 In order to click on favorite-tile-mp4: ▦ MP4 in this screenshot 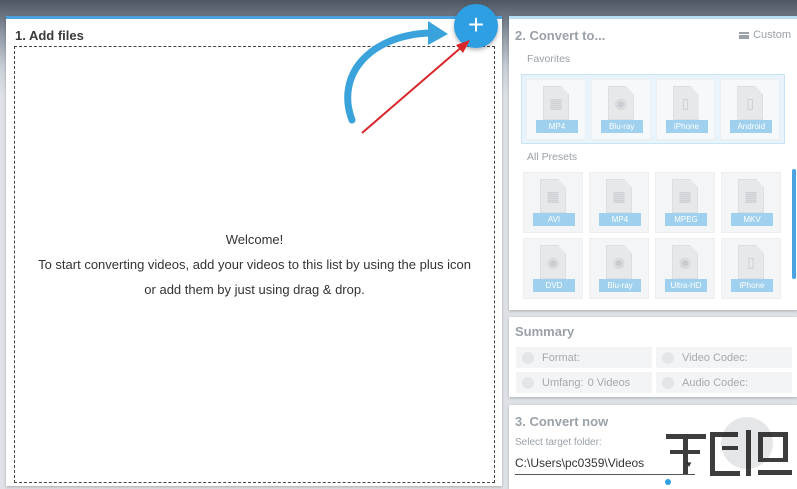, I will do `click(556, 109)`.